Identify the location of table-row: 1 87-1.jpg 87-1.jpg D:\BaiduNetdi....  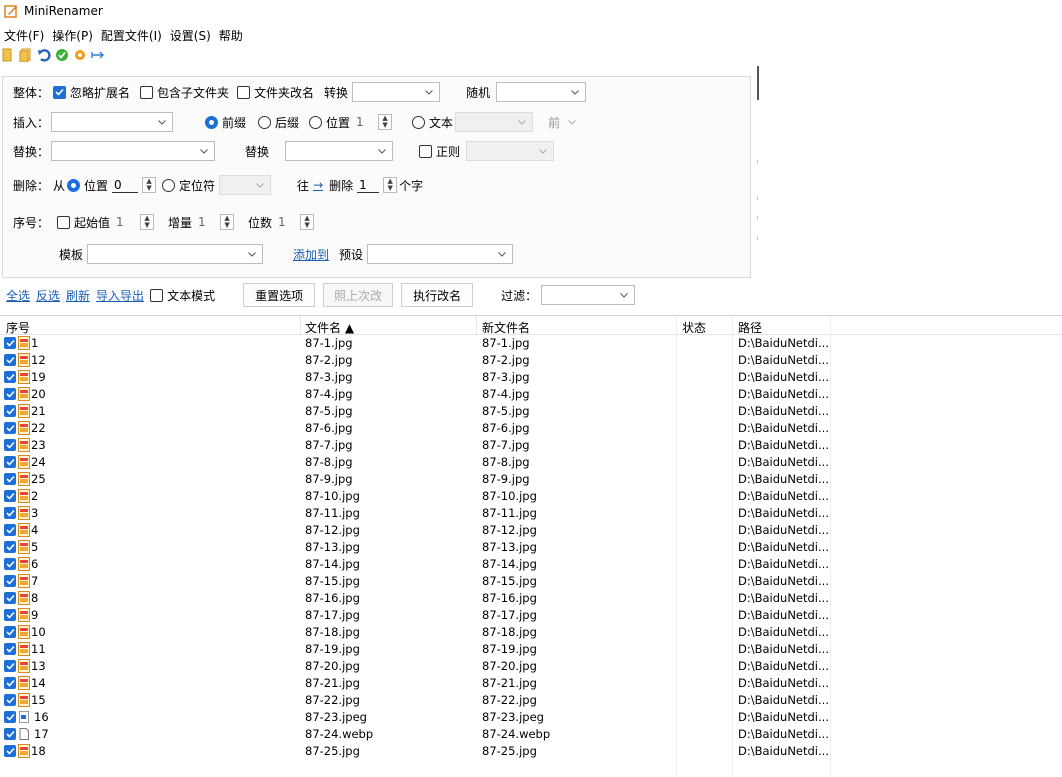
(531, 343).